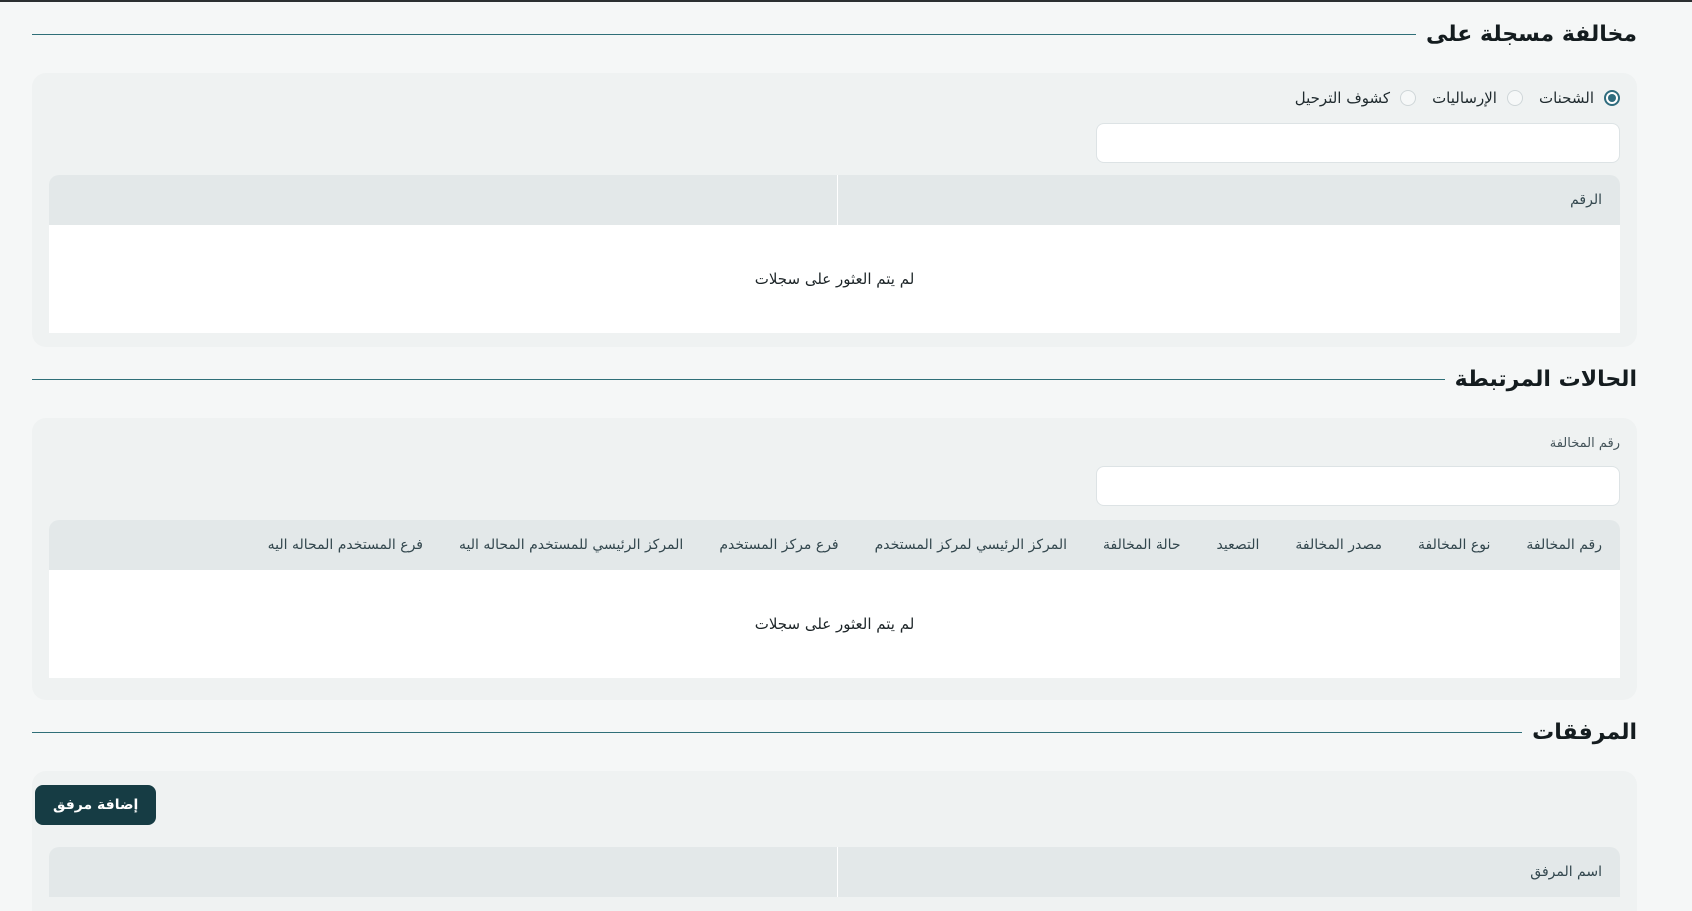 This screenshot has height=911, width=1692. What do you see at coordinates (1228, 200) in the screenshot?
I see `column-header-number: الرقم` at bounding box center [1228, 200].